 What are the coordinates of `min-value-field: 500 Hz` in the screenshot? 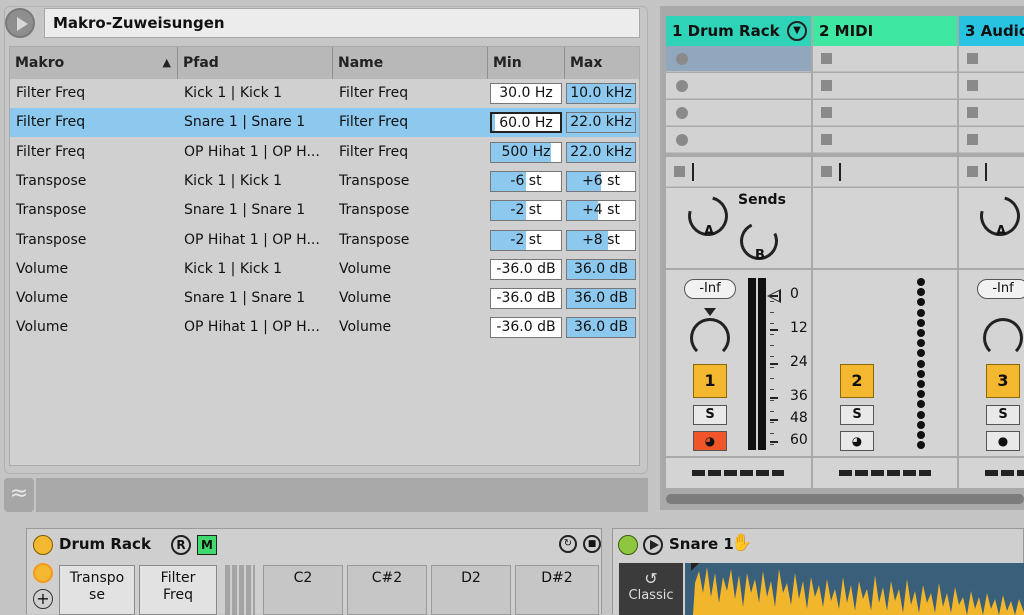 It's located at (526, 152).